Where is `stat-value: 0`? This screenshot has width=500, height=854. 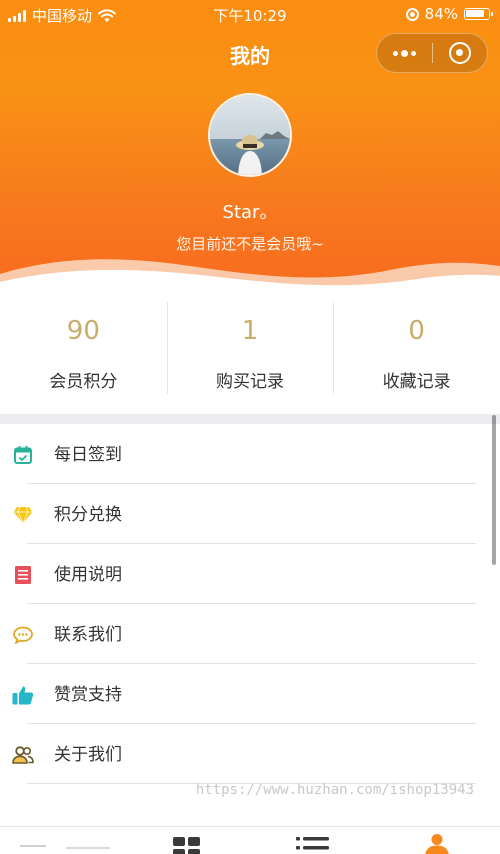
stat-value: 0 is located at coordinates (416, 331).